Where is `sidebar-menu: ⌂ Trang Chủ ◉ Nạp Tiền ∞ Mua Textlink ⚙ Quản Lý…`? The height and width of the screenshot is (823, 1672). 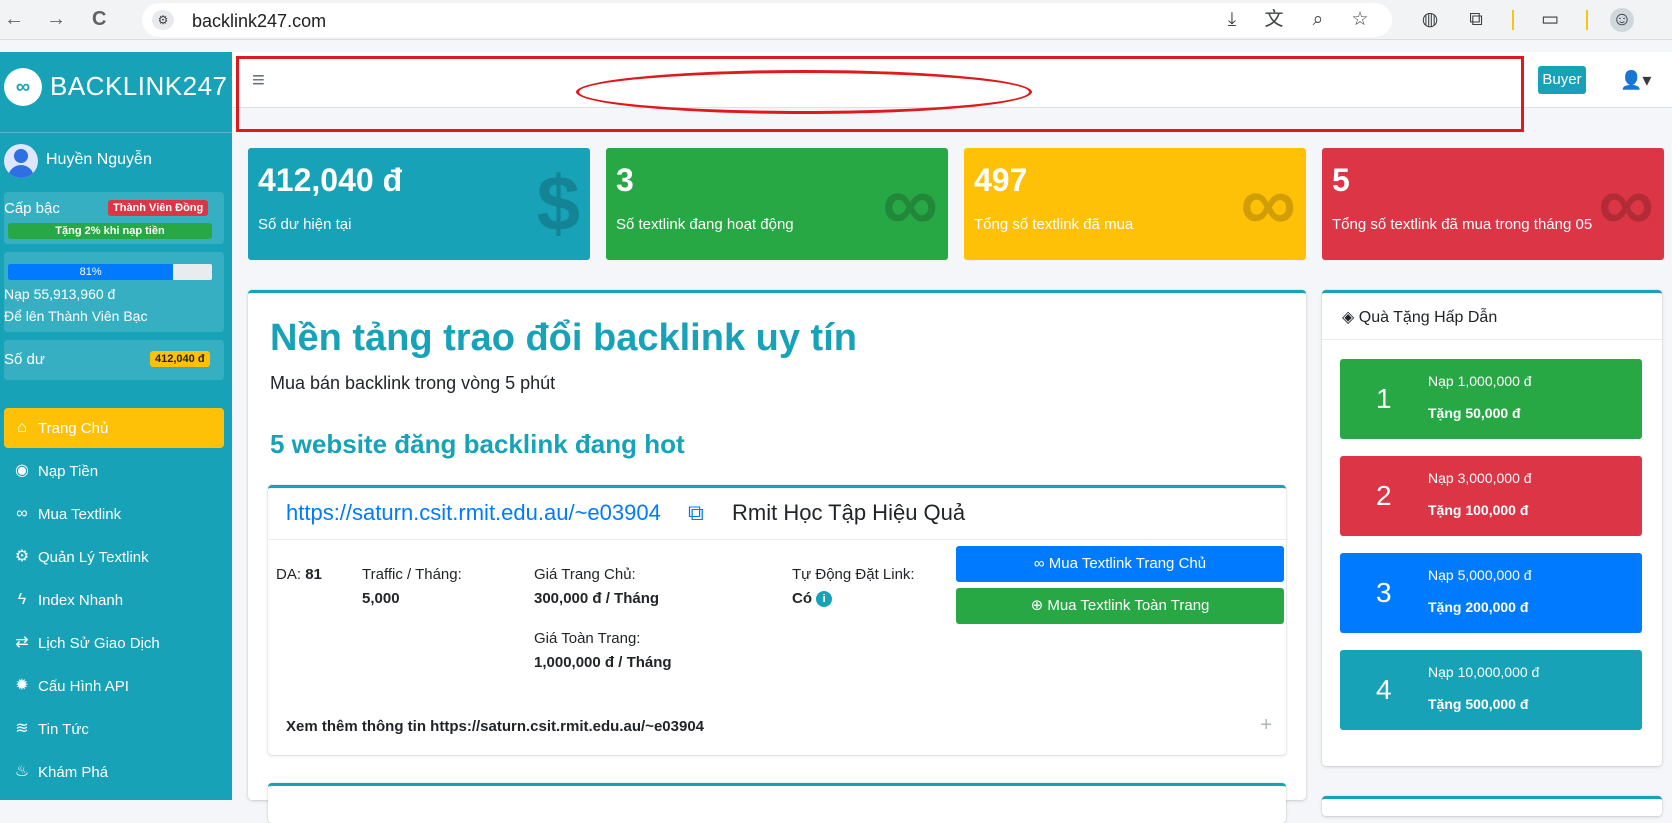 sidebar-menu: ⌂ Trang Chủ ◉ Nạp Tiền ∞ Mua Textlink ⚙ Quản Lý… is located at coordinates (116, 601).